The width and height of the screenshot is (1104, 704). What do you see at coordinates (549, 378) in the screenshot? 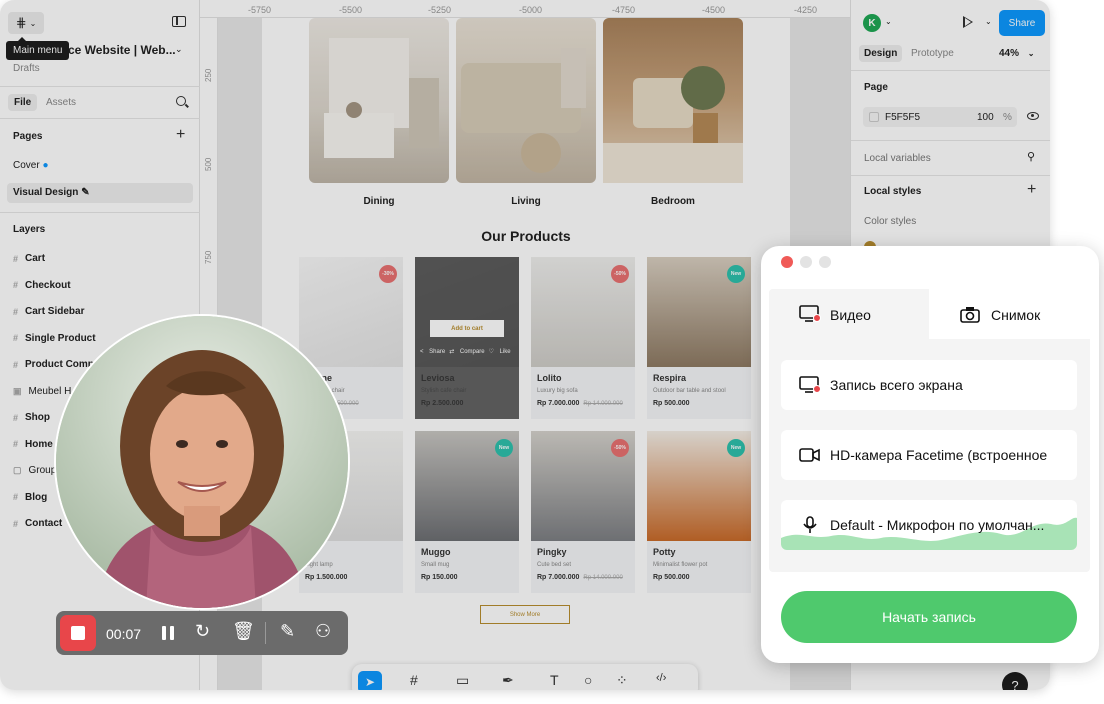
I see `product-name: Lolito` at bounding box center [549, 378].